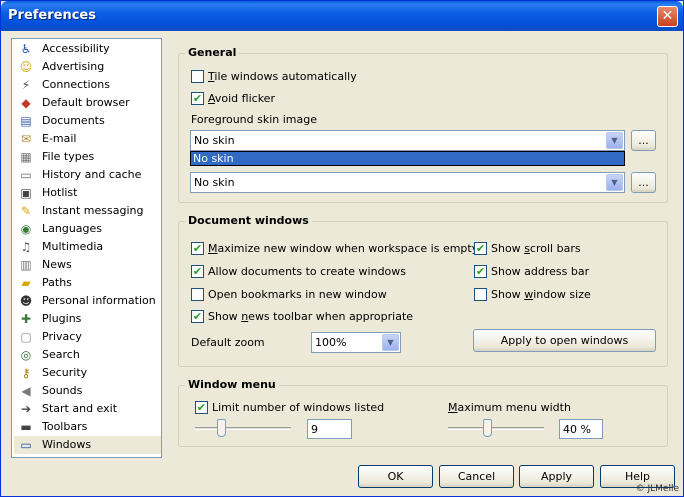 The image size is (684, 497). What do you see at coordinates (87, 355) in the screenshot?
I see `sidebar-item-search: ◎ Search` at bounding box center [87, 355].